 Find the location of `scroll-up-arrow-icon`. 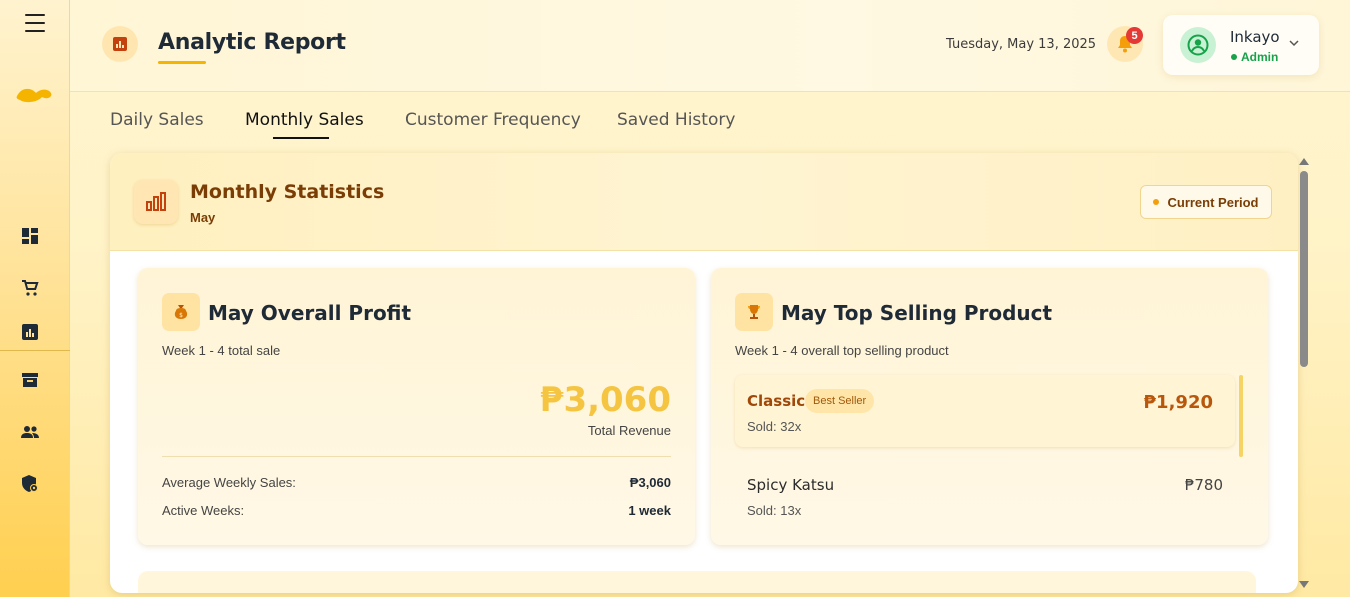

scroll-up-arrow-icon is located at coordinates (1304, 161).